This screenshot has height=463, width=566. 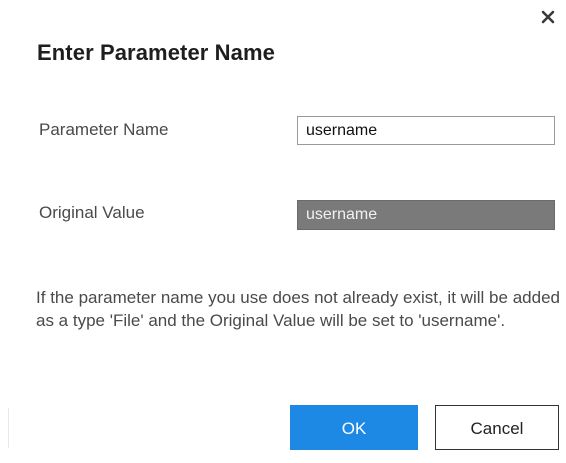 What do you see at coordinates (104, 129) in the screenshot?
I see `parameter-name-label: Parameter Name` at bounding box center [104, 129].